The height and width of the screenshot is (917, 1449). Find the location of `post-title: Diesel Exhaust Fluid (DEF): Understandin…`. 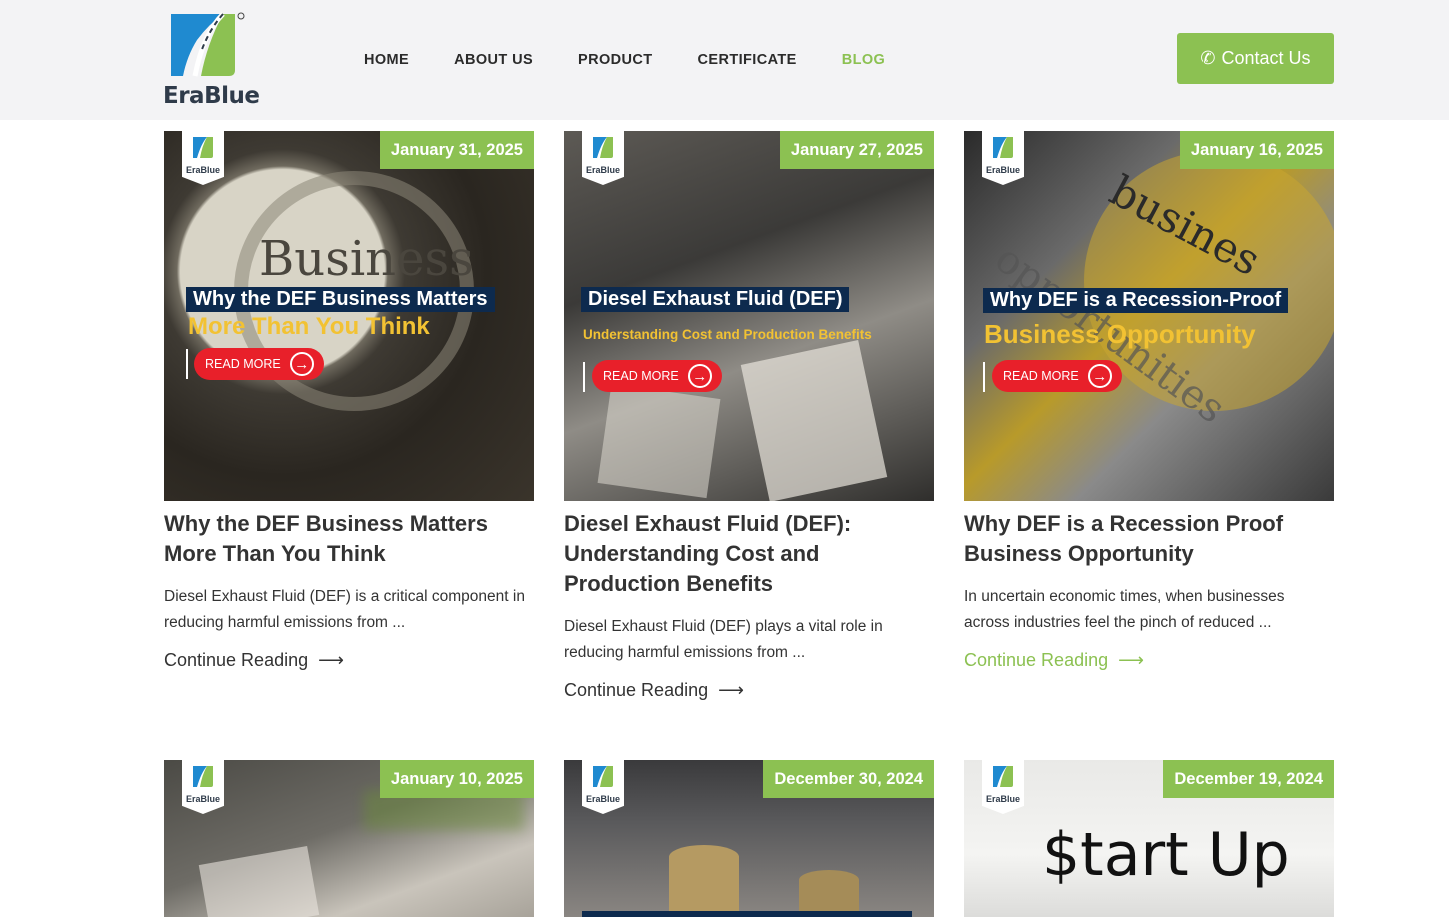

post-title: Diesel Exhaust Fluid (DEF): Understandin… is located at coordinates (749, 554).